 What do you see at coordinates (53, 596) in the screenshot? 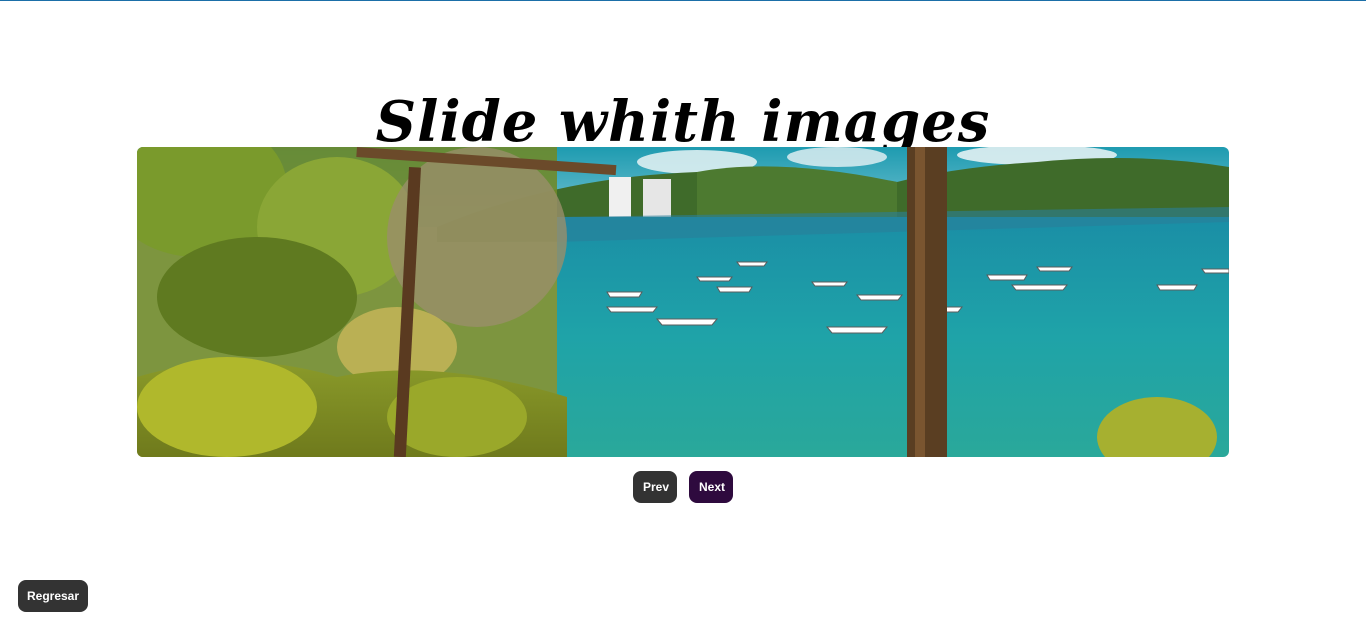
I see `back-button: Regresar` at bounding box center [53, 596].